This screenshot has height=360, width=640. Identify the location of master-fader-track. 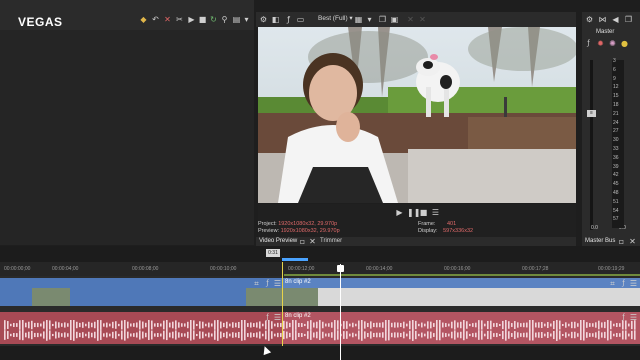
(591, 145).